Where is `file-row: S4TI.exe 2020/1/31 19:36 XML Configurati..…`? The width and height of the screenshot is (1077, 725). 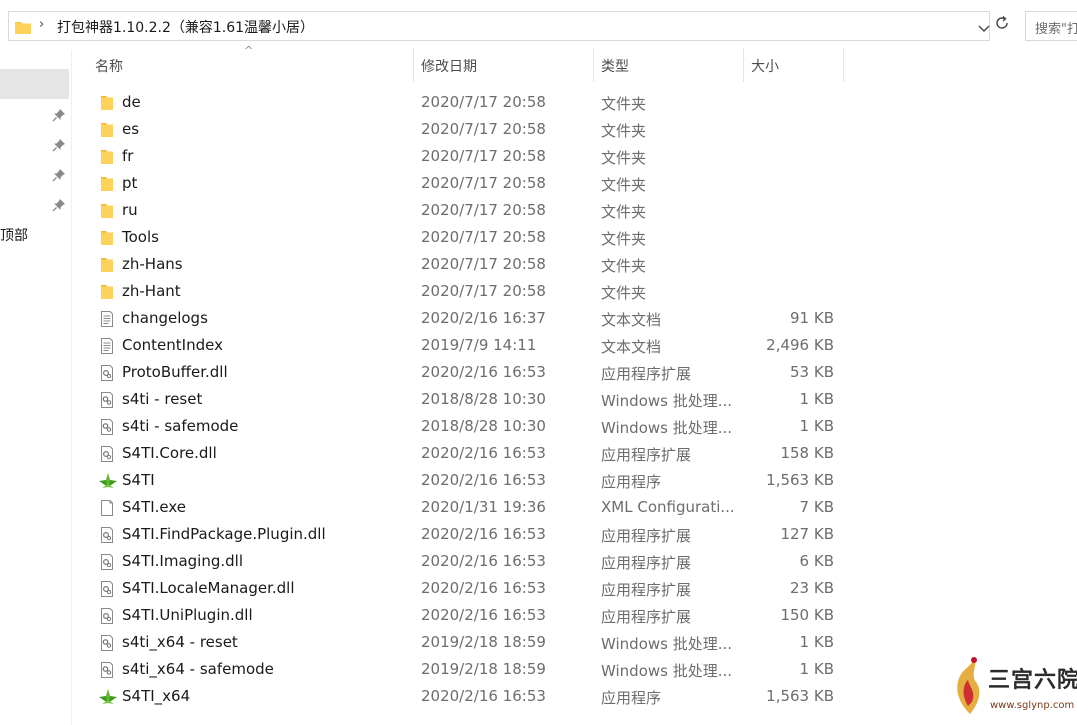
file-row: S4TI.exe 2020/1/31 19:36 XML Configurati..… is located at coordinates (468, 507).